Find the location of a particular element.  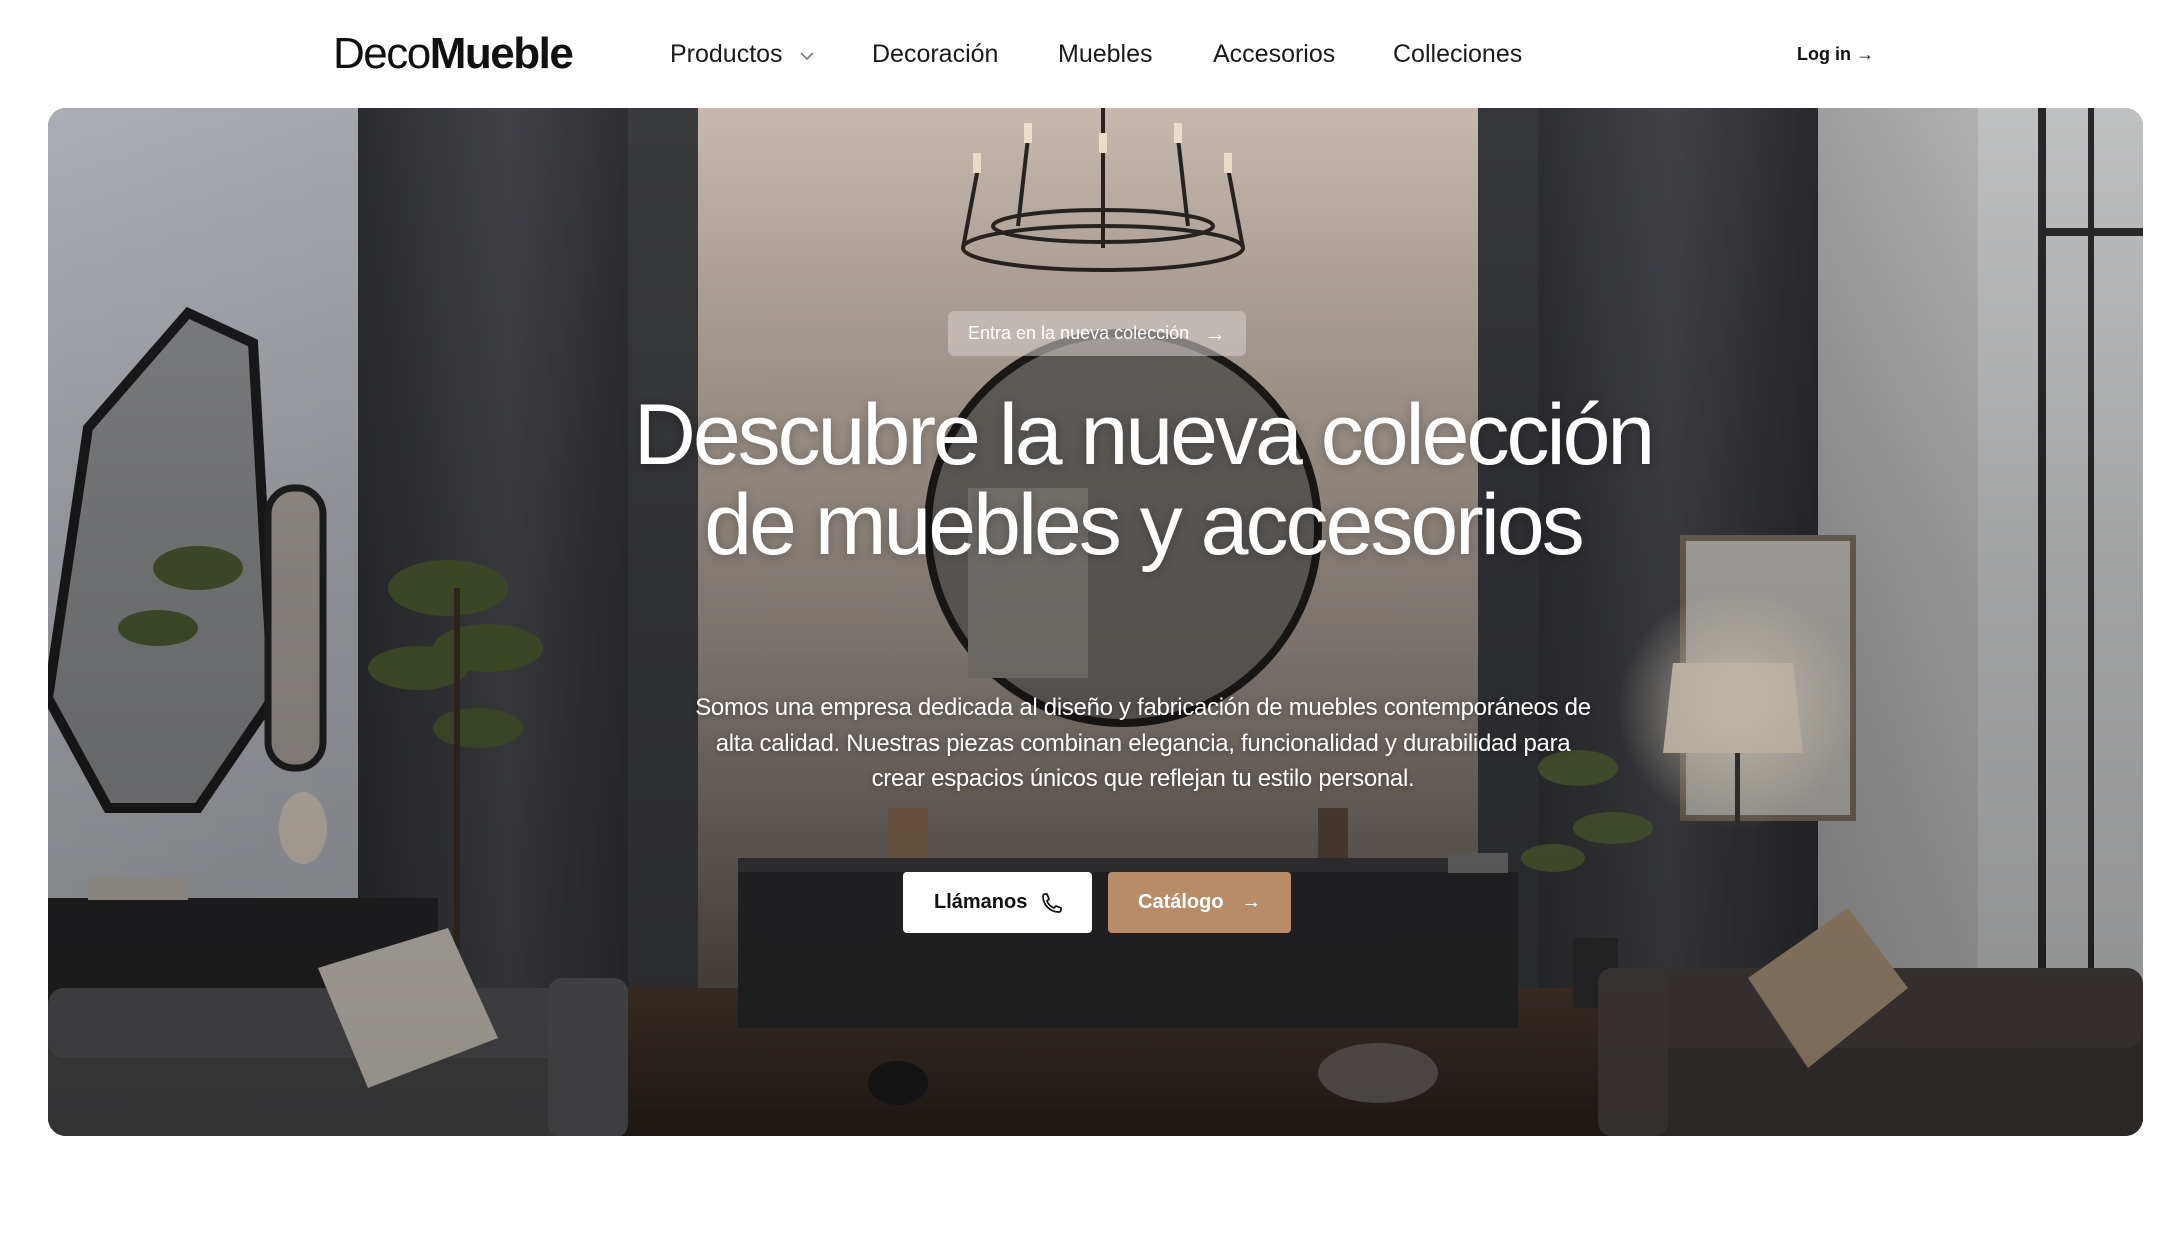

nav-item-accesorios: Accesorios is located at coordinates (1274, 54).